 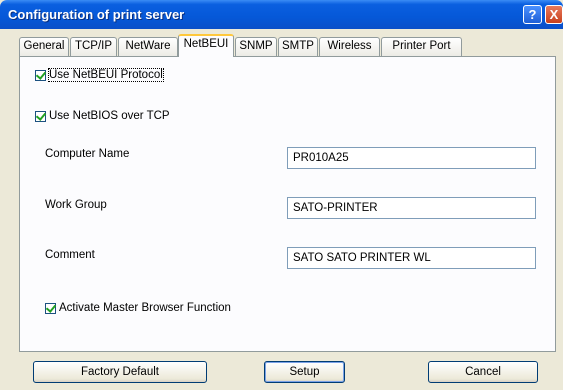 I want to click on comment-label: Comment, so click(x=70, y=255).